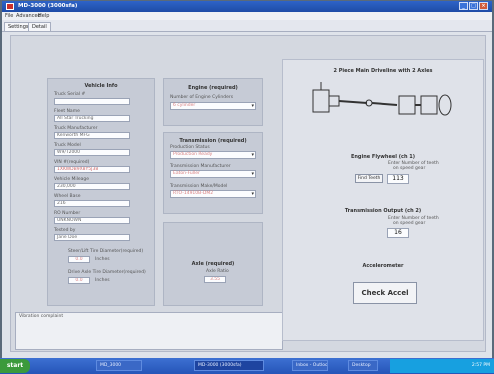  I want to click on minimize-button: _, so click(463, 6).